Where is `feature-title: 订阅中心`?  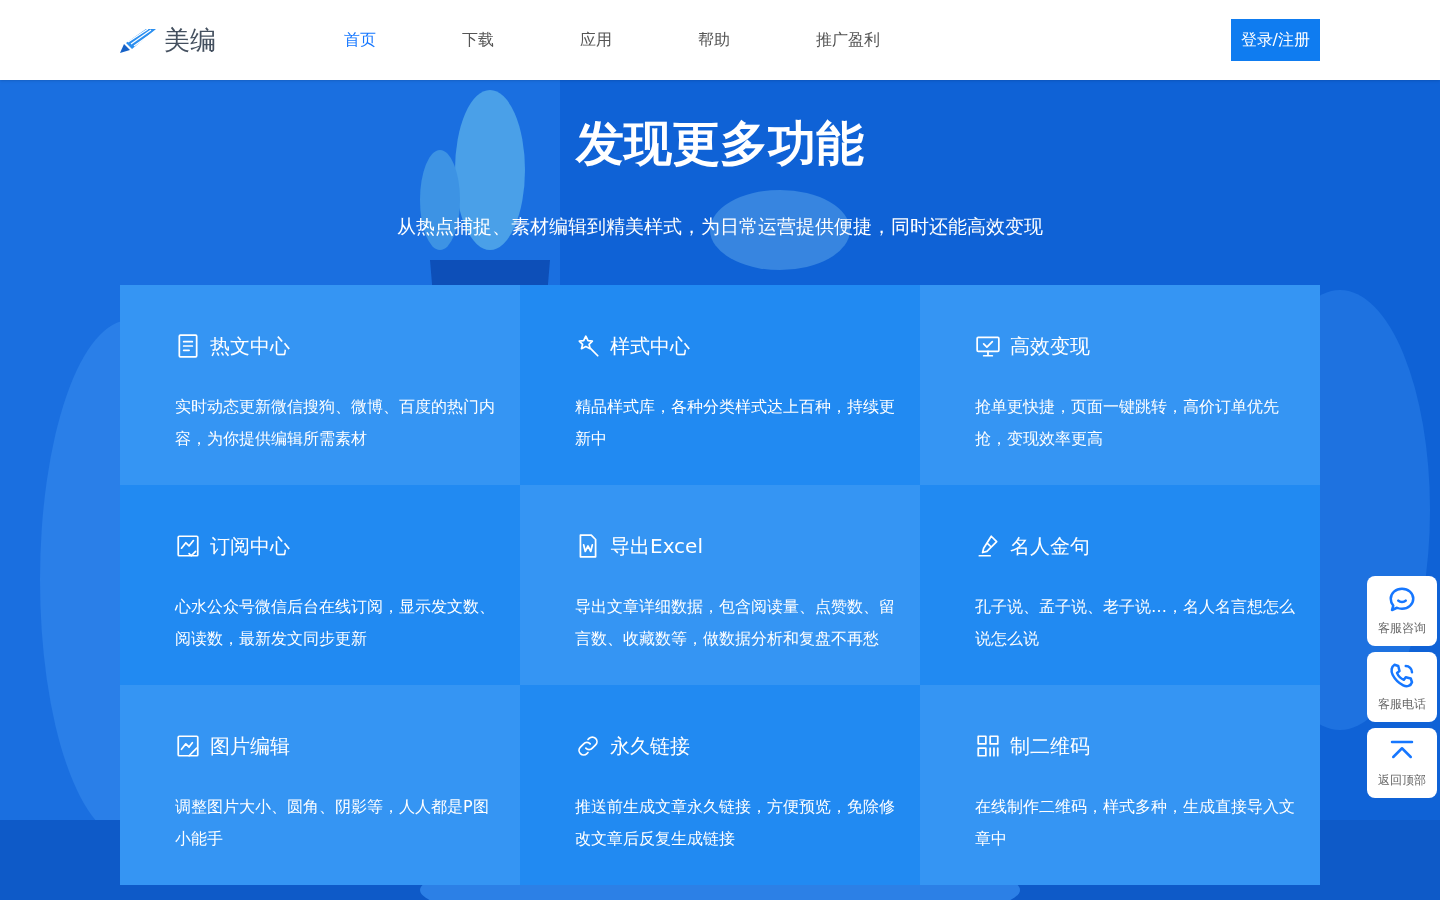
feature-title: 订阅中心 is located at coordinates (250, 546).